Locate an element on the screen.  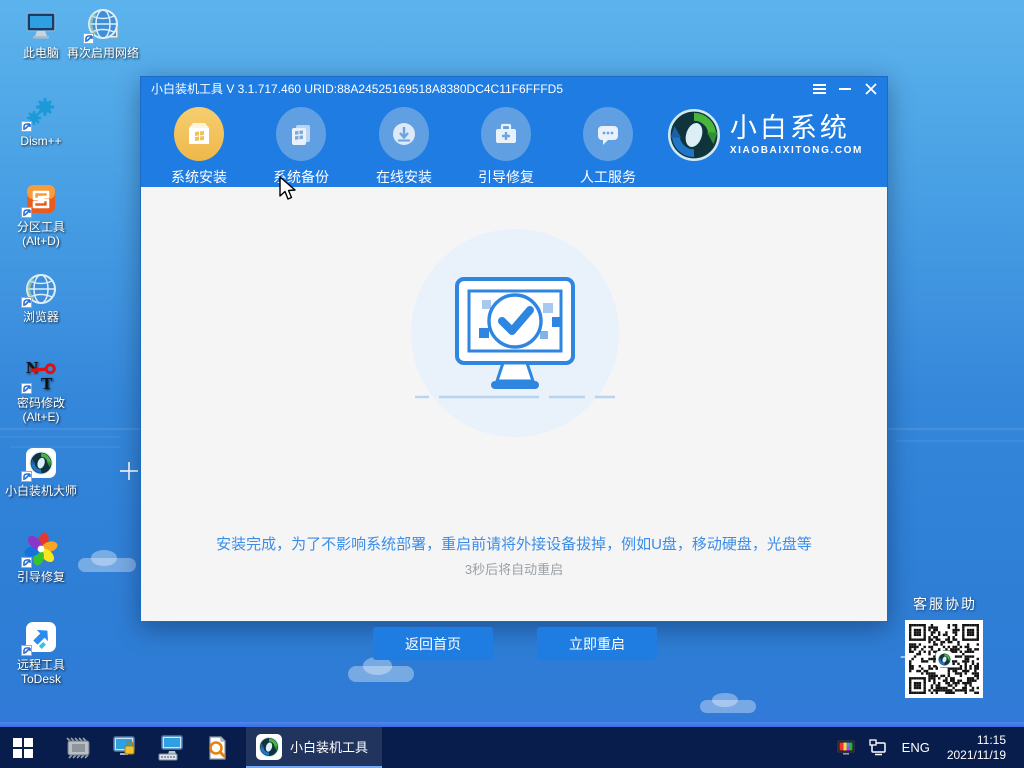
close-button is located at coordinates (871, 89).